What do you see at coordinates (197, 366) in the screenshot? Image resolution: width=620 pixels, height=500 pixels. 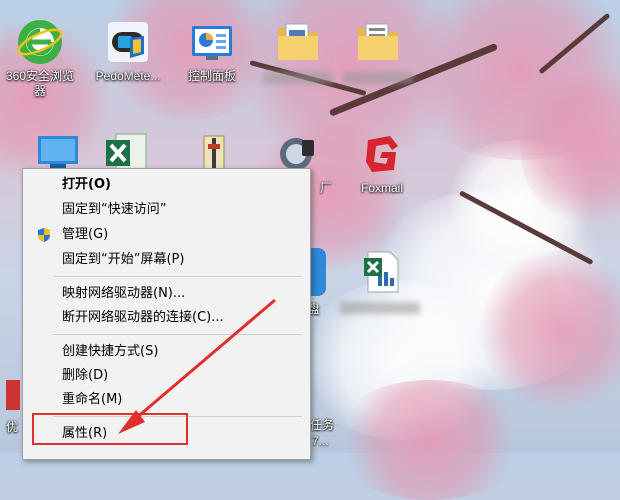 I see `annotation-arrow` at bounding box center [197, 366].